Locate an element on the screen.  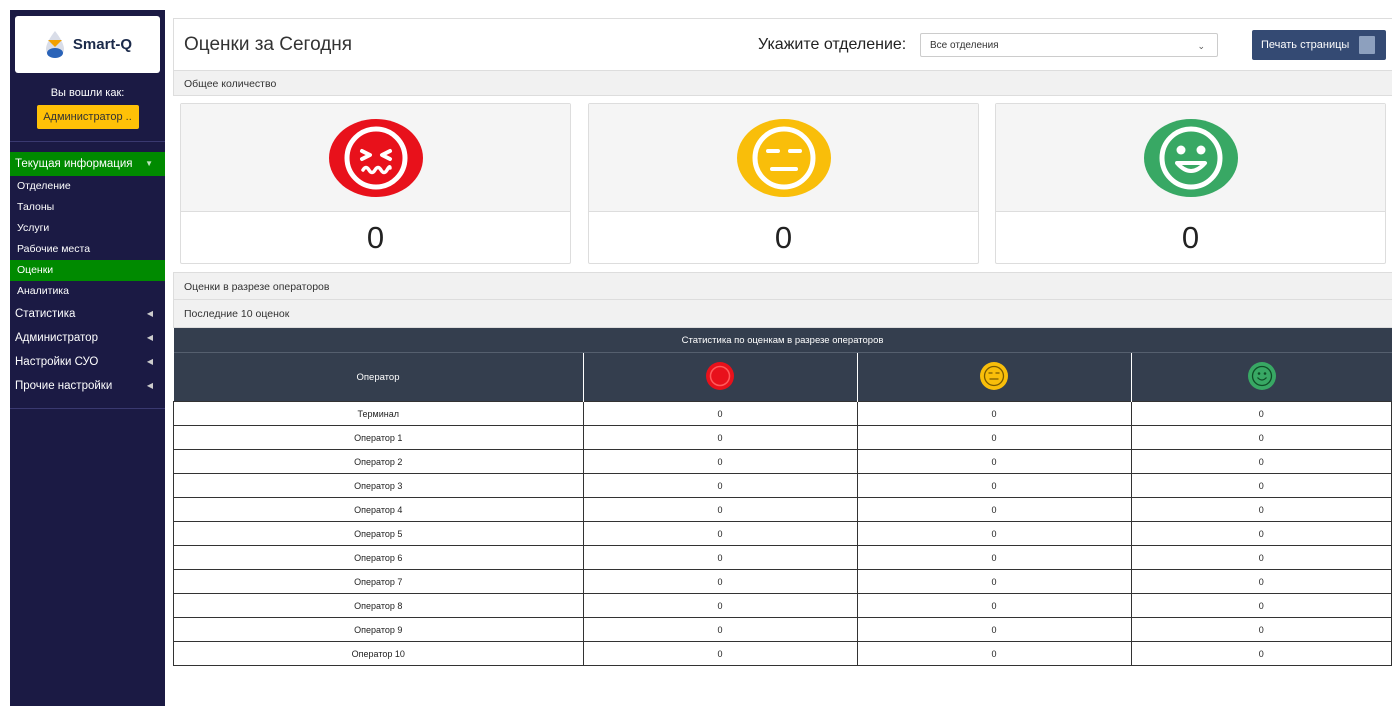
neutral-card-icon-area is located at coordinates (783, 158).